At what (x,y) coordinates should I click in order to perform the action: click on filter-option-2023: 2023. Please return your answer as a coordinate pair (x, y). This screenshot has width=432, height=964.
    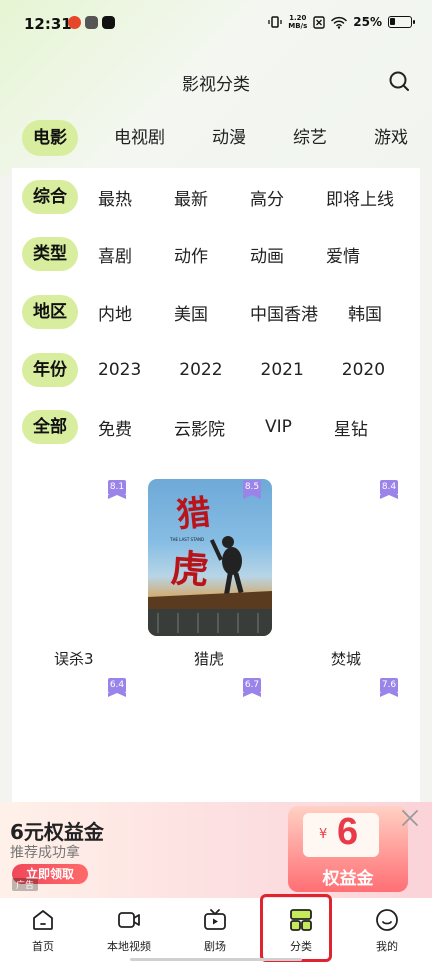
    Looking at the image, I should click on (119, 370).